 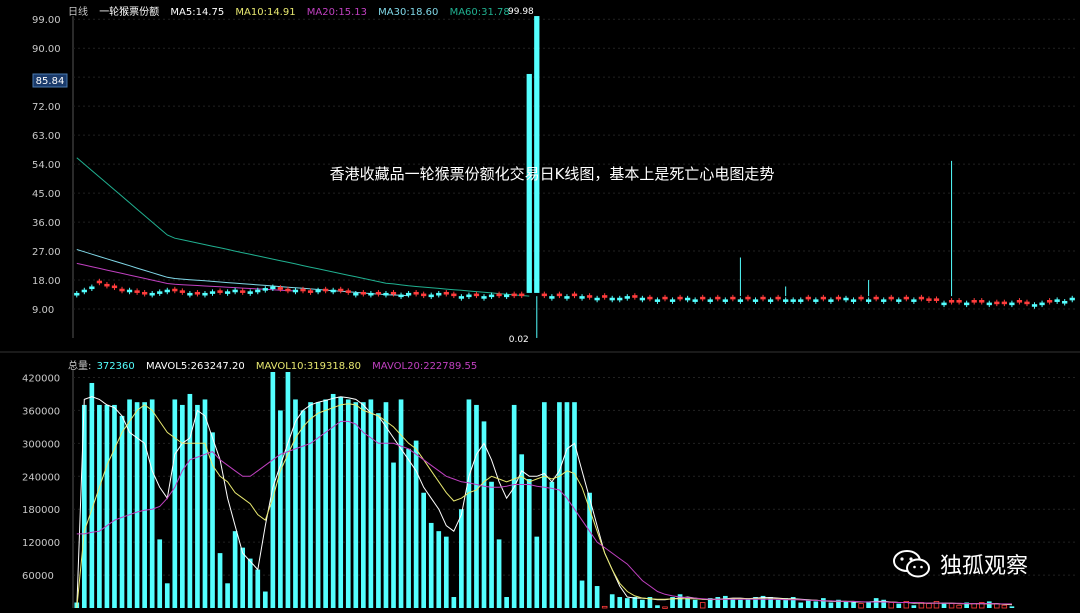 What do you see at coordinates (186, 277) in the screenshot?
I see `ma20-line` at bounding box center [186, 277].